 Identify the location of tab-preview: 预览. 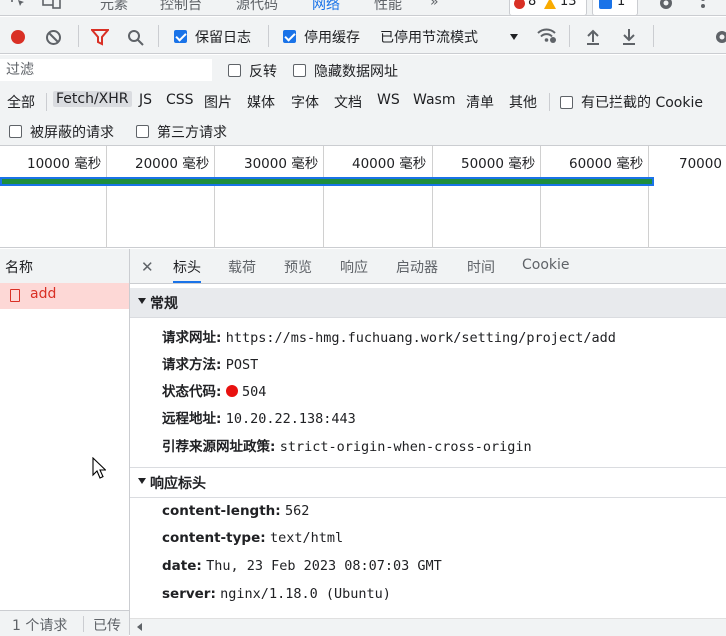
(298, 267).